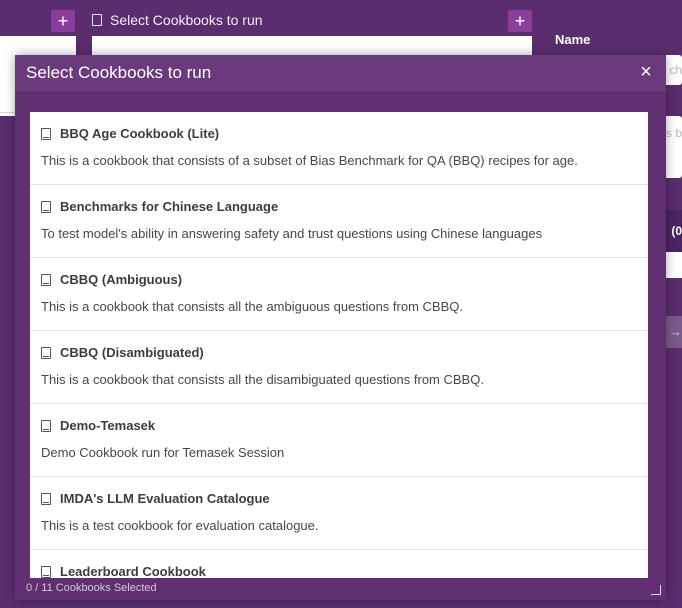 The height and width of the screenshot is (608, 682). What do you see at coordinates (656, 590) in the screenshot?
I see `resize-handle` at bounding box center [656, 590].